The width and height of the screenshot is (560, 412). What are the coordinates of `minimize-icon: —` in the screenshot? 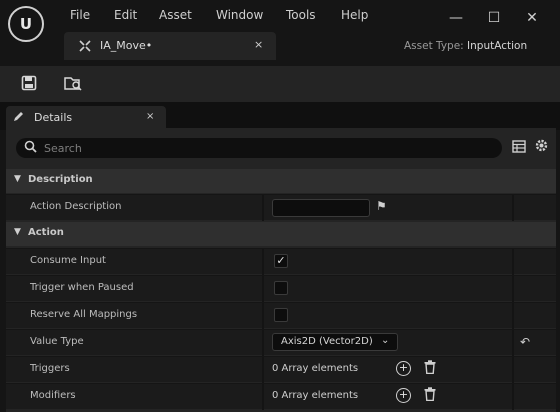 It's located at (456, 18).